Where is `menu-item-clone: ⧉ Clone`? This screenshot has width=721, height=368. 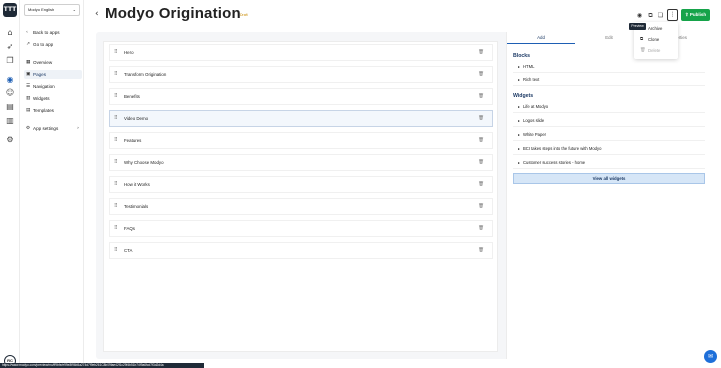
menu-item-clone: ⧉ Clone is located at coordinates (658, 40).